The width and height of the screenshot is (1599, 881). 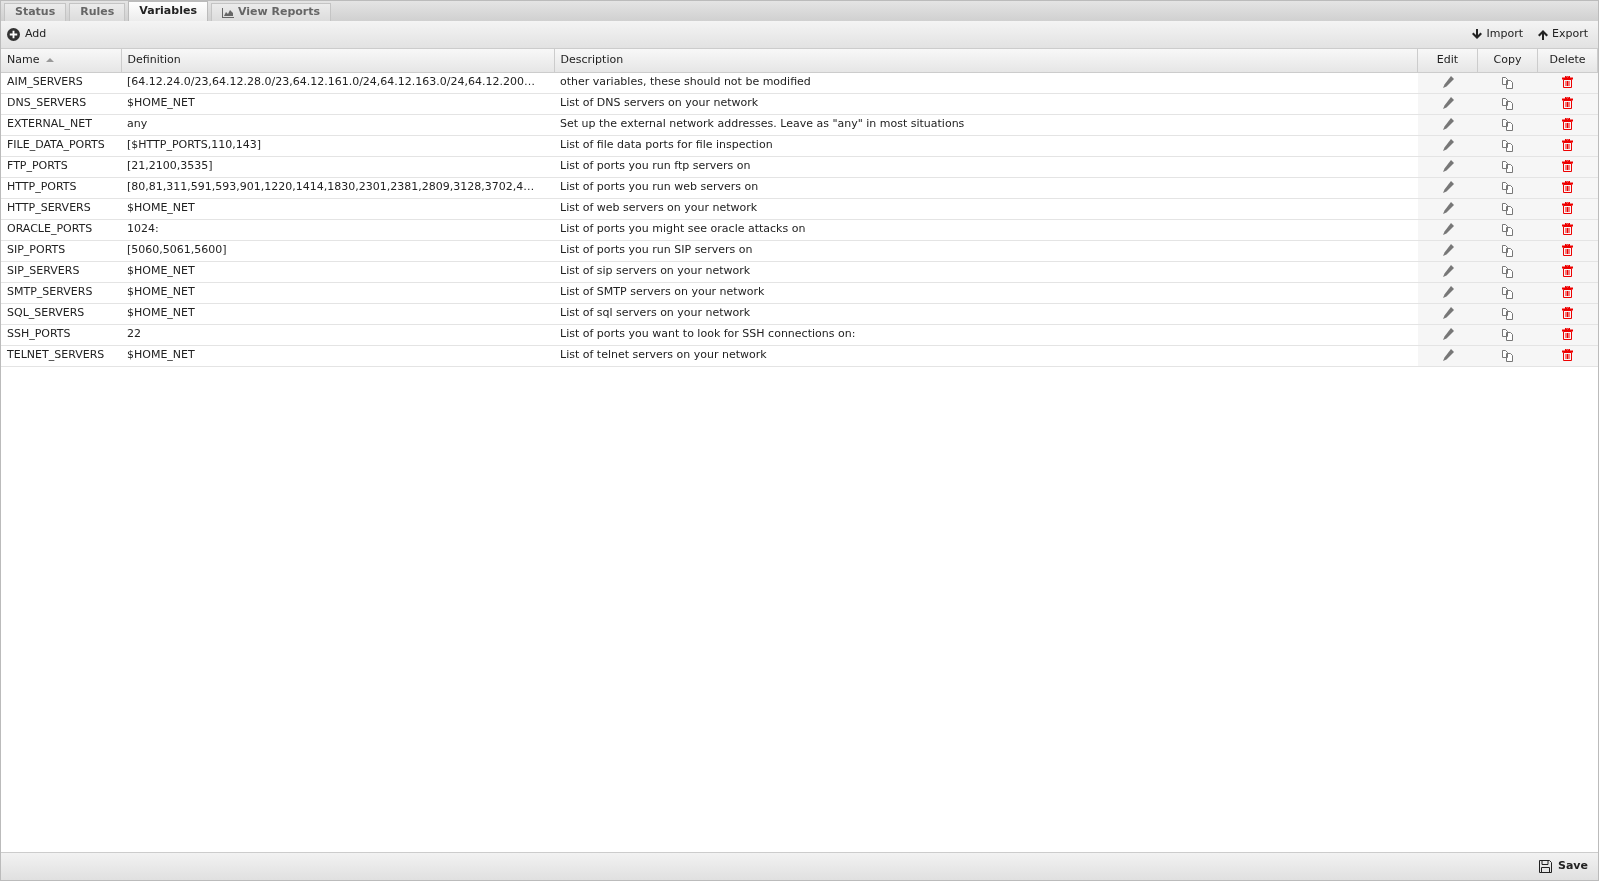 I want to click on table-cell: List of sql servers on your network, so click(x=986, y=313).